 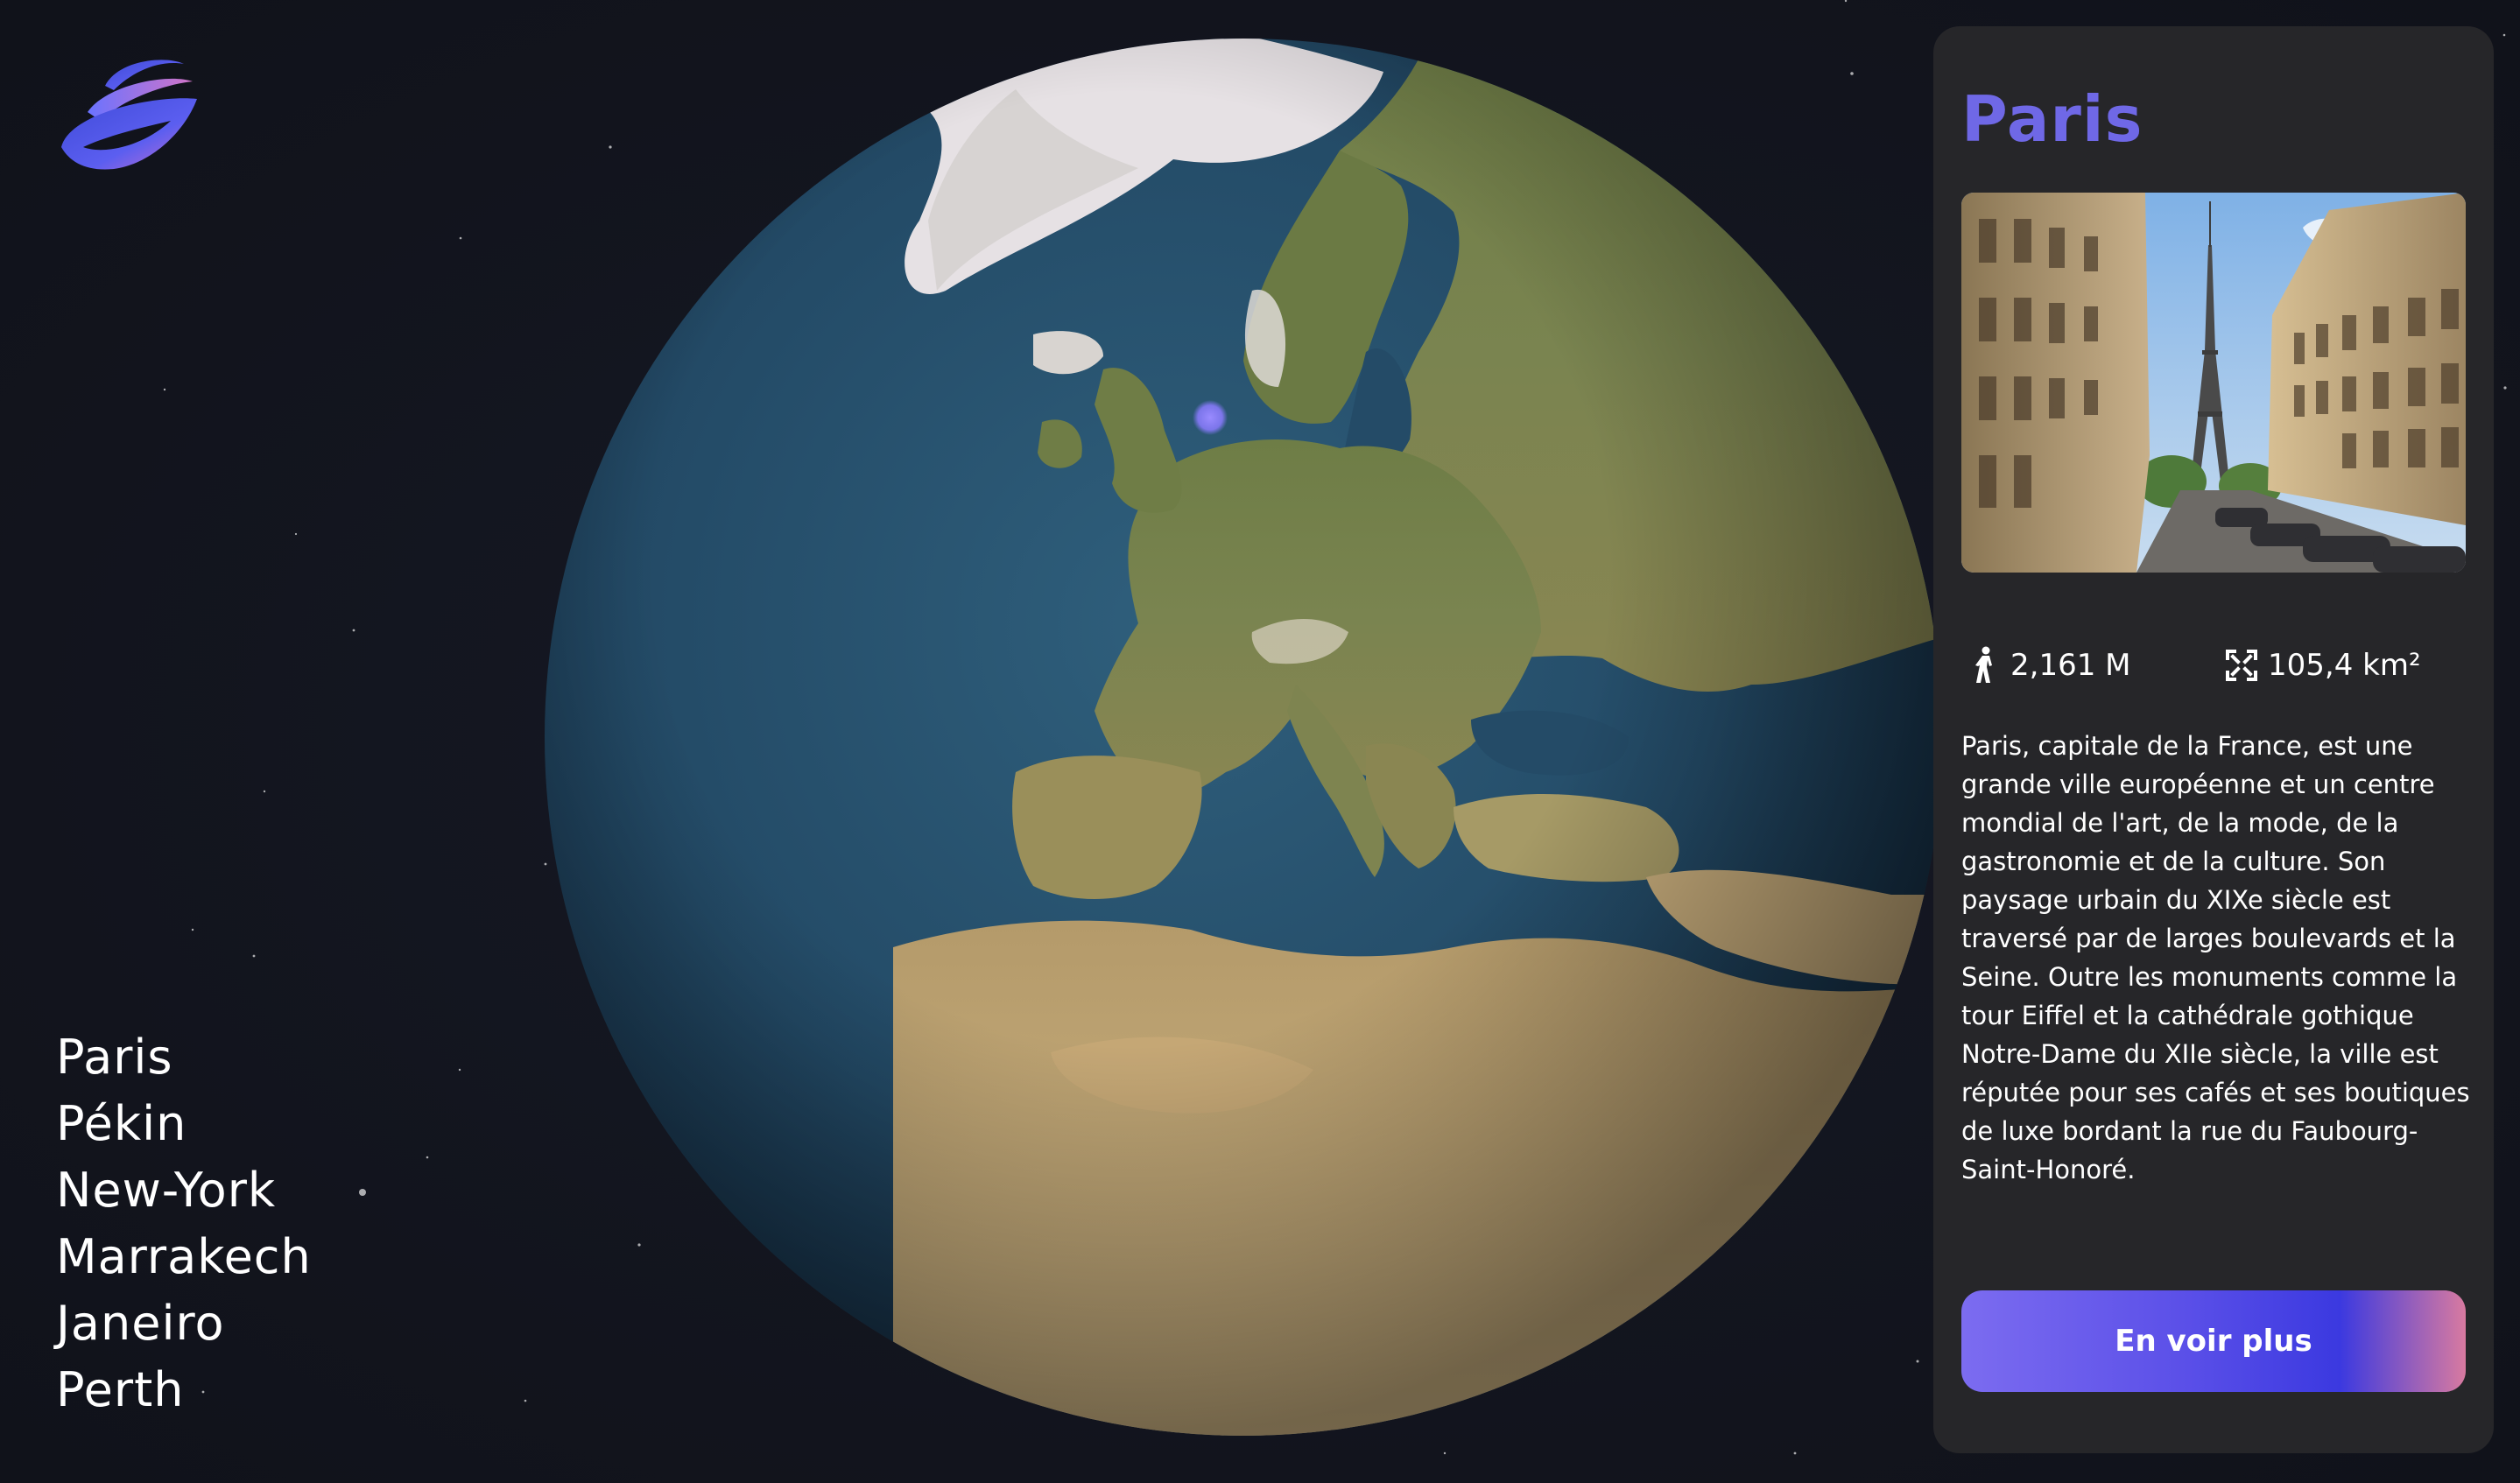 I want to click on area-stat: 105,4 km², so click(x=2322, y=665).